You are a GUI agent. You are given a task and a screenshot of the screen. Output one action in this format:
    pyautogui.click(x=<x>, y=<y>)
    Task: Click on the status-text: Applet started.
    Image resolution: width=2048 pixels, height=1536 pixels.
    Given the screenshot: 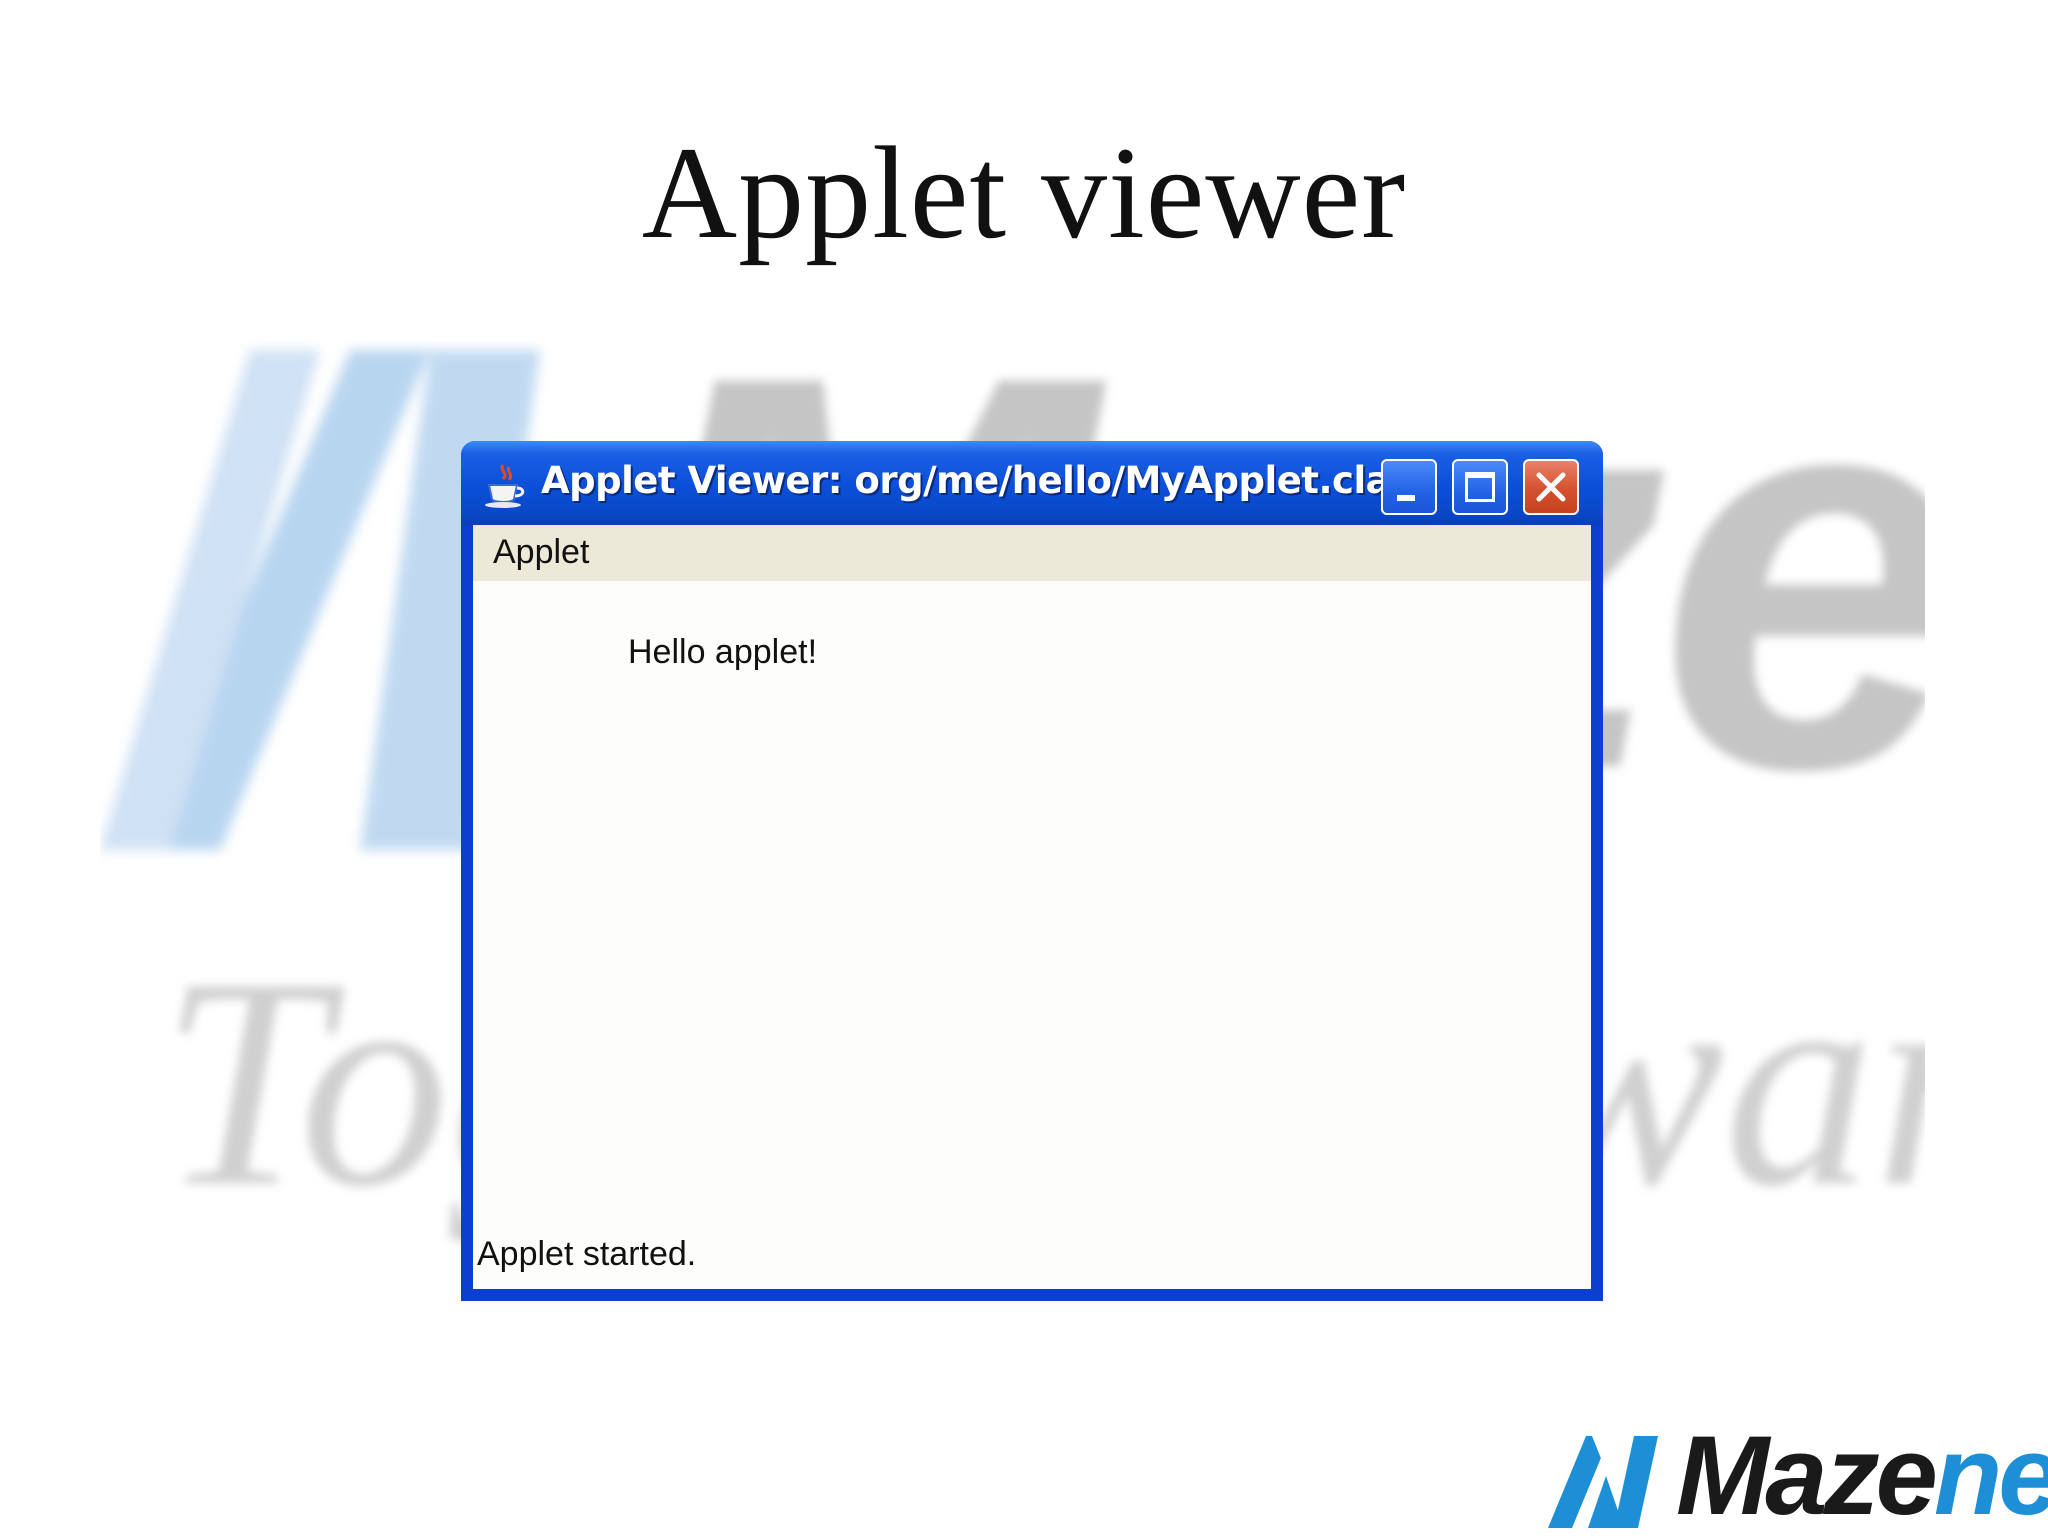 What is the action you would take?
    pyautogui.click(x=587, y=1254)
    